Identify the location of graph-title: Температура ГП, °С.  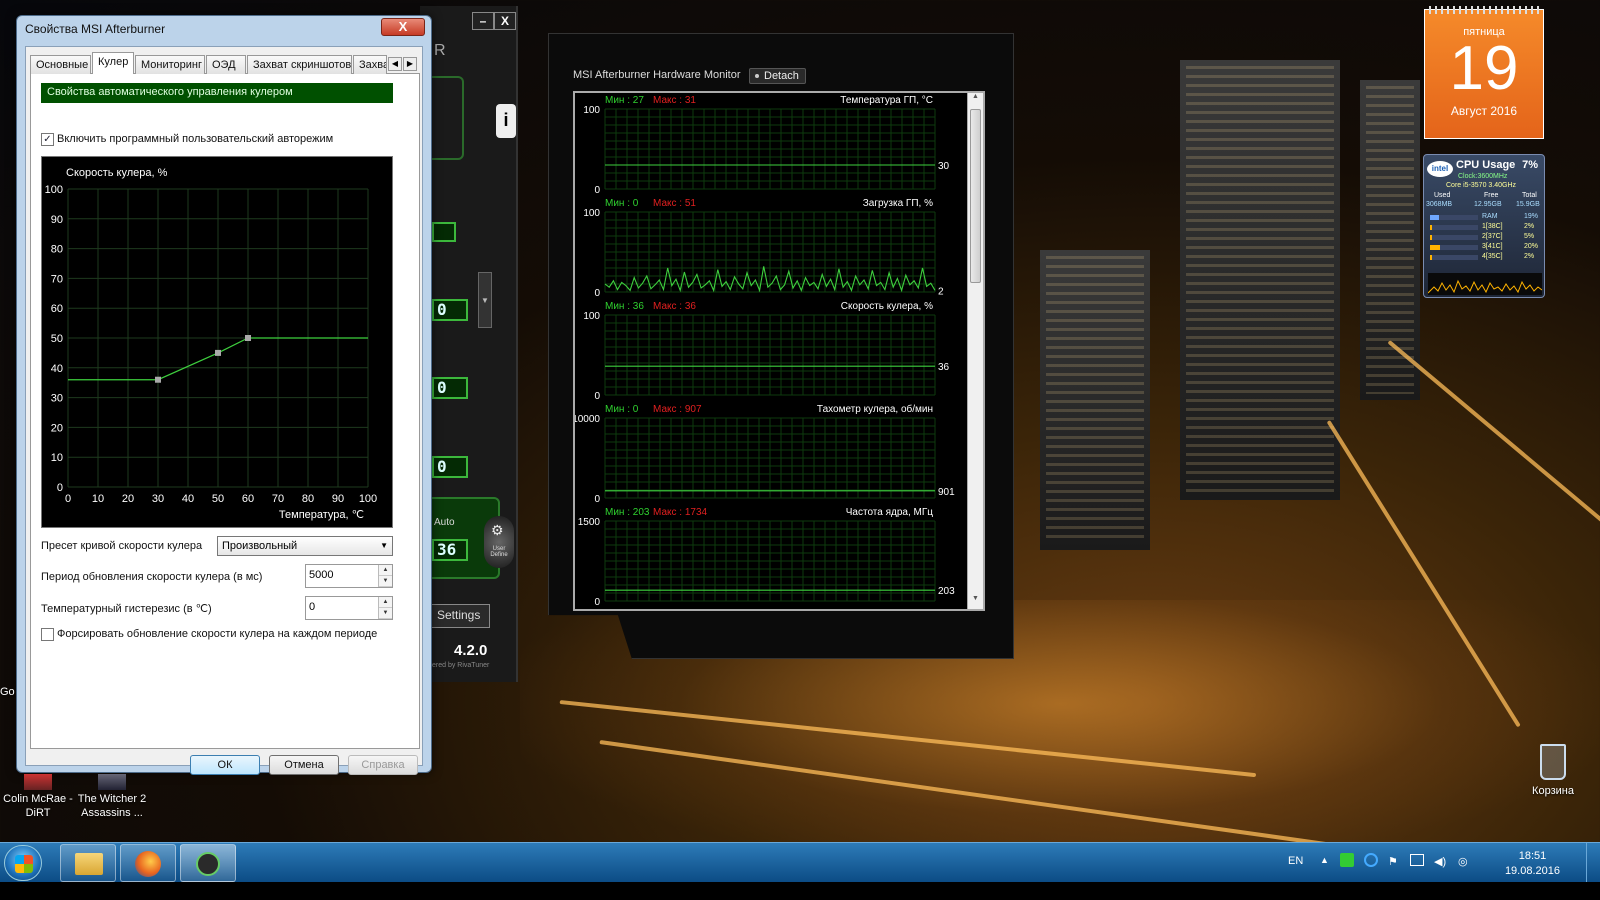
(886, 100).